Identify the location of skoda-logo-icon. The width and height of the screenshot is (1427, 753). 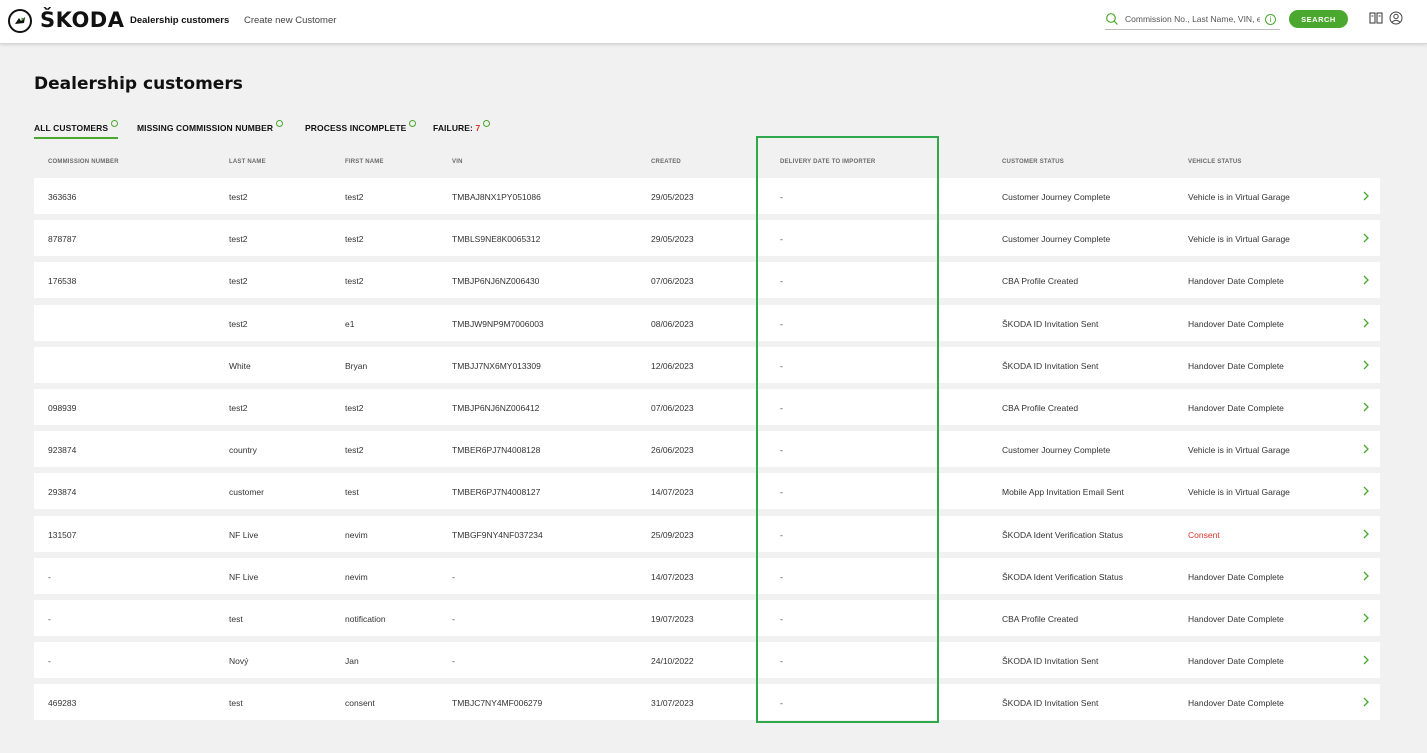
(20, 21).